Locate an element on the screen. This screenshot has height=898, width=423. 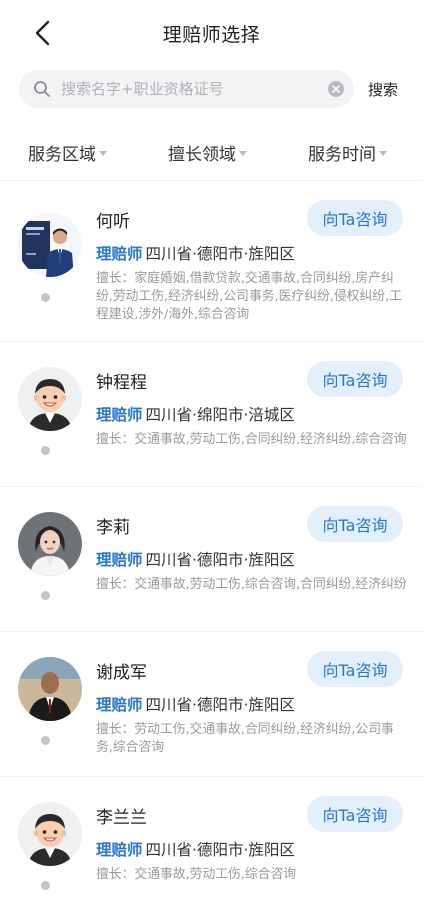
filter-expertise: 擅长领域 is located at coordinates (207, 152).